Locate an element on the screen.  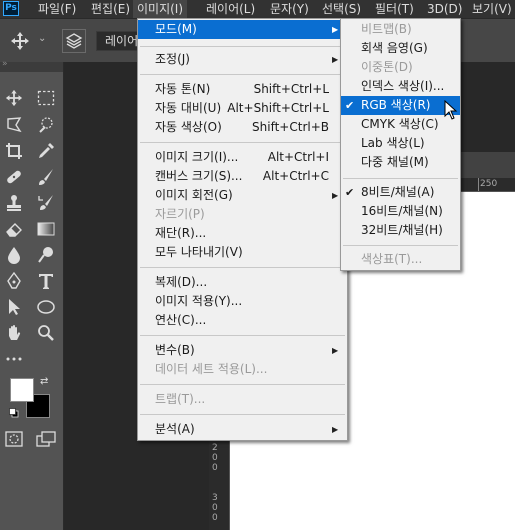
auto-select-toggle is located at coordinates (74, 41).